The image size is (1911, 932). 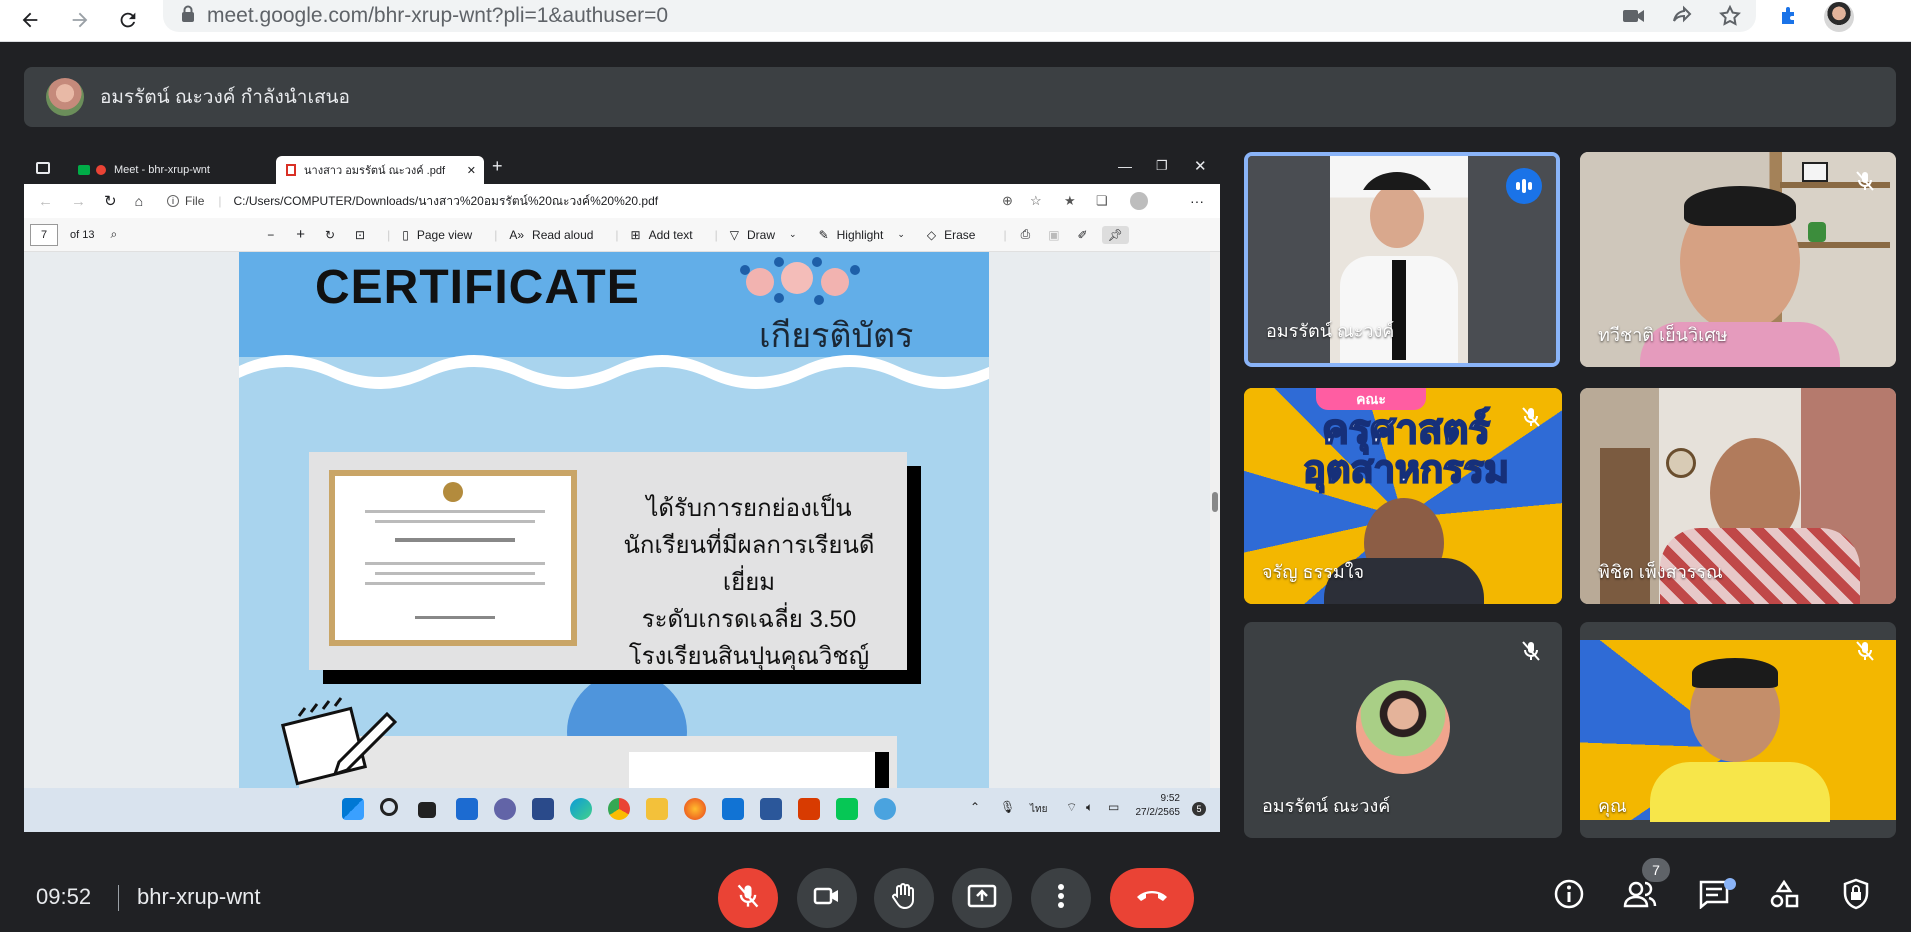 I want to click on tab-label: Meet - bhr-xrup-wnt, so click(x=162, y=170).